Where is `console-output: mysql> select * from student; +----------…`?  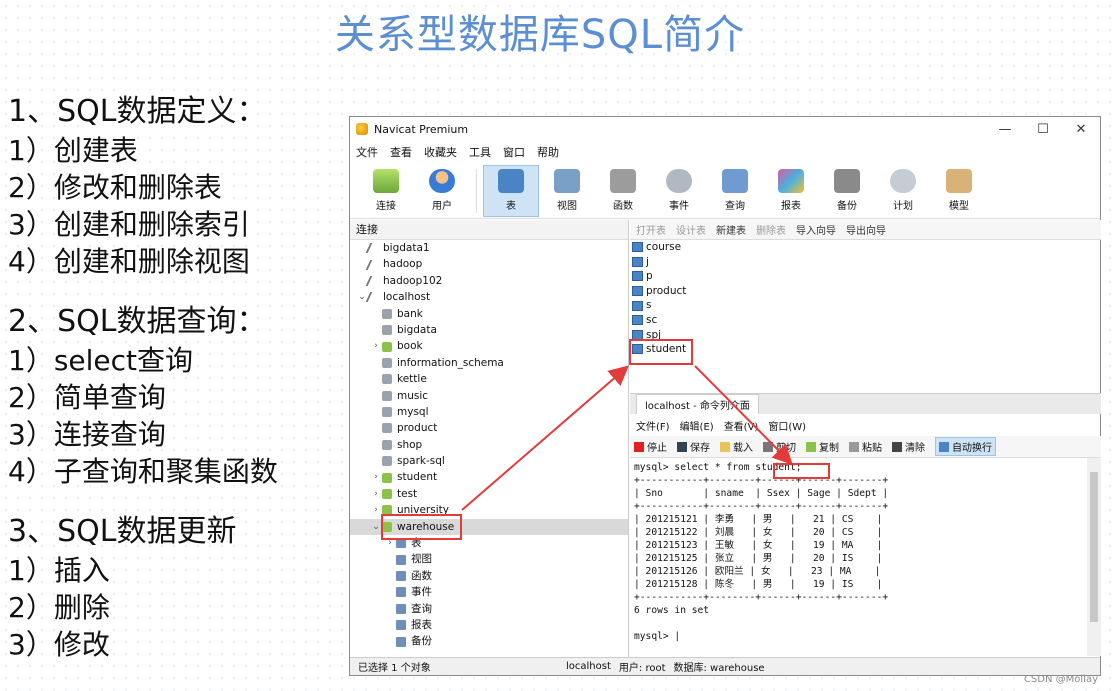
console-output: mysql> select * from student; +----------… is located at coordinates (865, 556).